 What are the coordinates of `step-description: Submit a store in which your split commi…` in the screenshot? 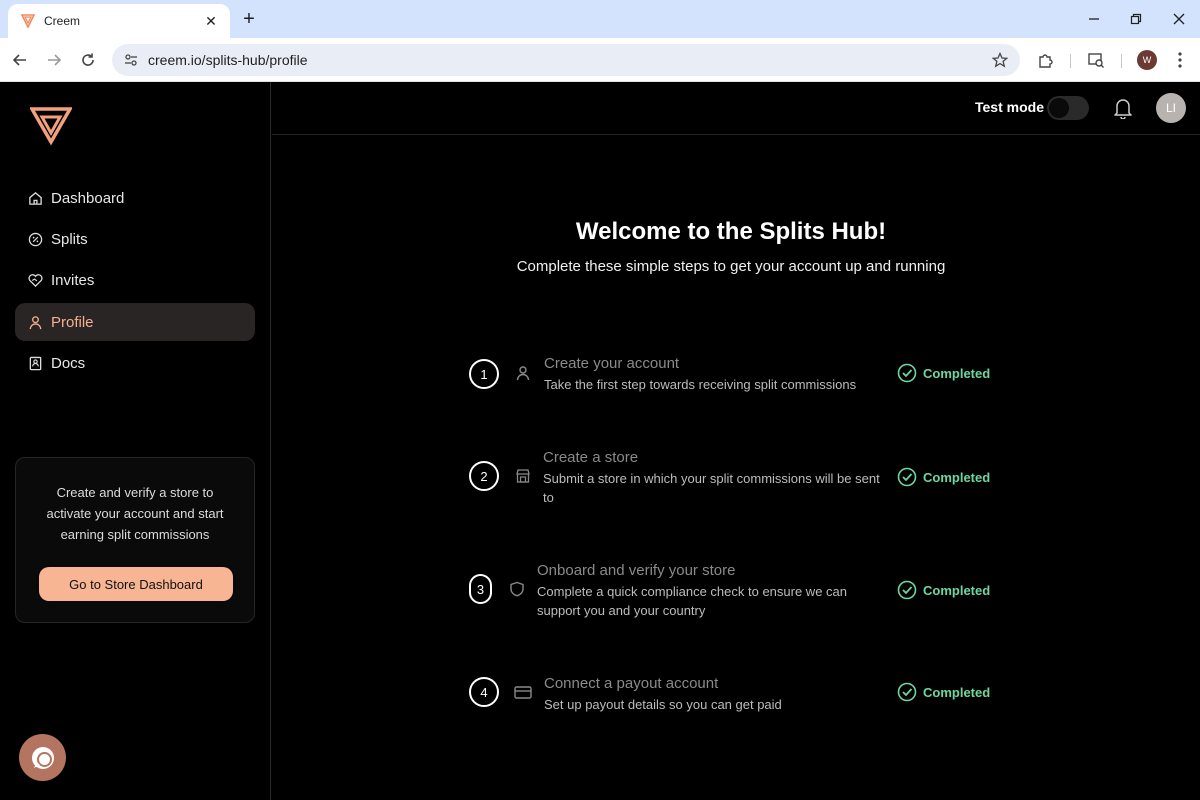 It's located at (711, 488).